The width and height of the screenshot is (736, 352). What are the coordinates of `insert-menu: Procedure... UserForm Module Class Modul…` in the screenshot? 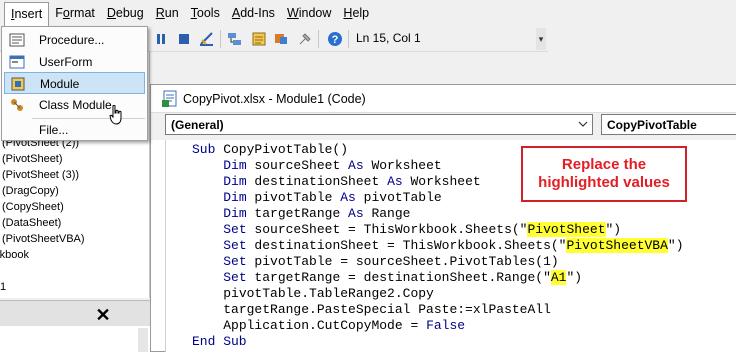 It's located at (74, 83).